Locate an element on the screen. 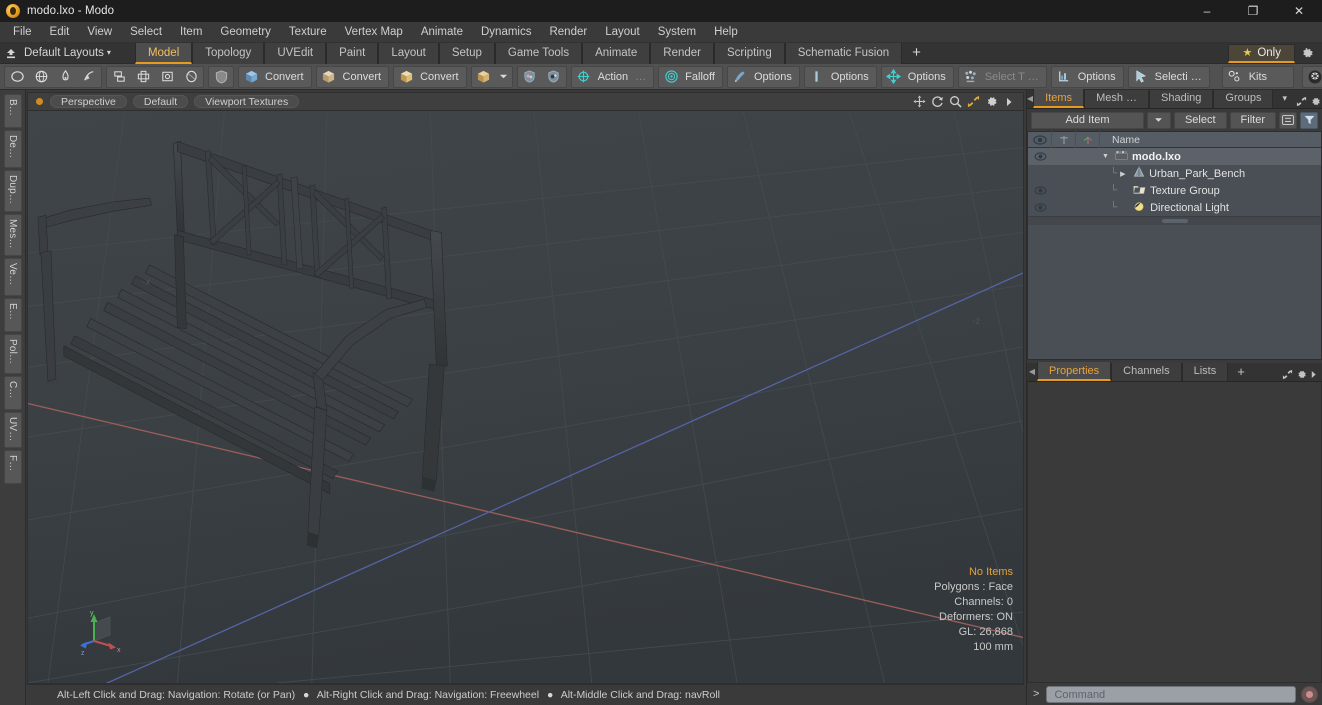 The height and width of the screenshot is (705, 1322). add-item-dropdown-button is located at coordinates (1158, 120).